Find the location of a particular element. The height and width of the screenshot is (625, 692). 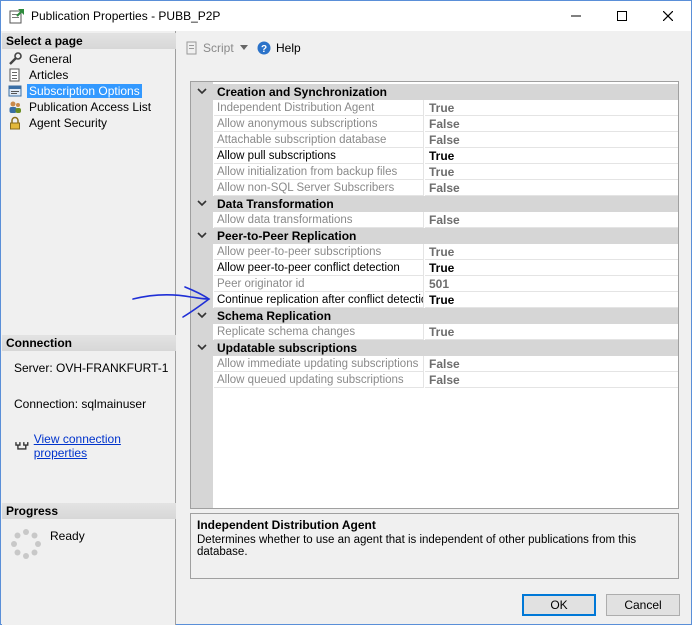

select-page-header: Select a page is located at coordinates (89, 41).